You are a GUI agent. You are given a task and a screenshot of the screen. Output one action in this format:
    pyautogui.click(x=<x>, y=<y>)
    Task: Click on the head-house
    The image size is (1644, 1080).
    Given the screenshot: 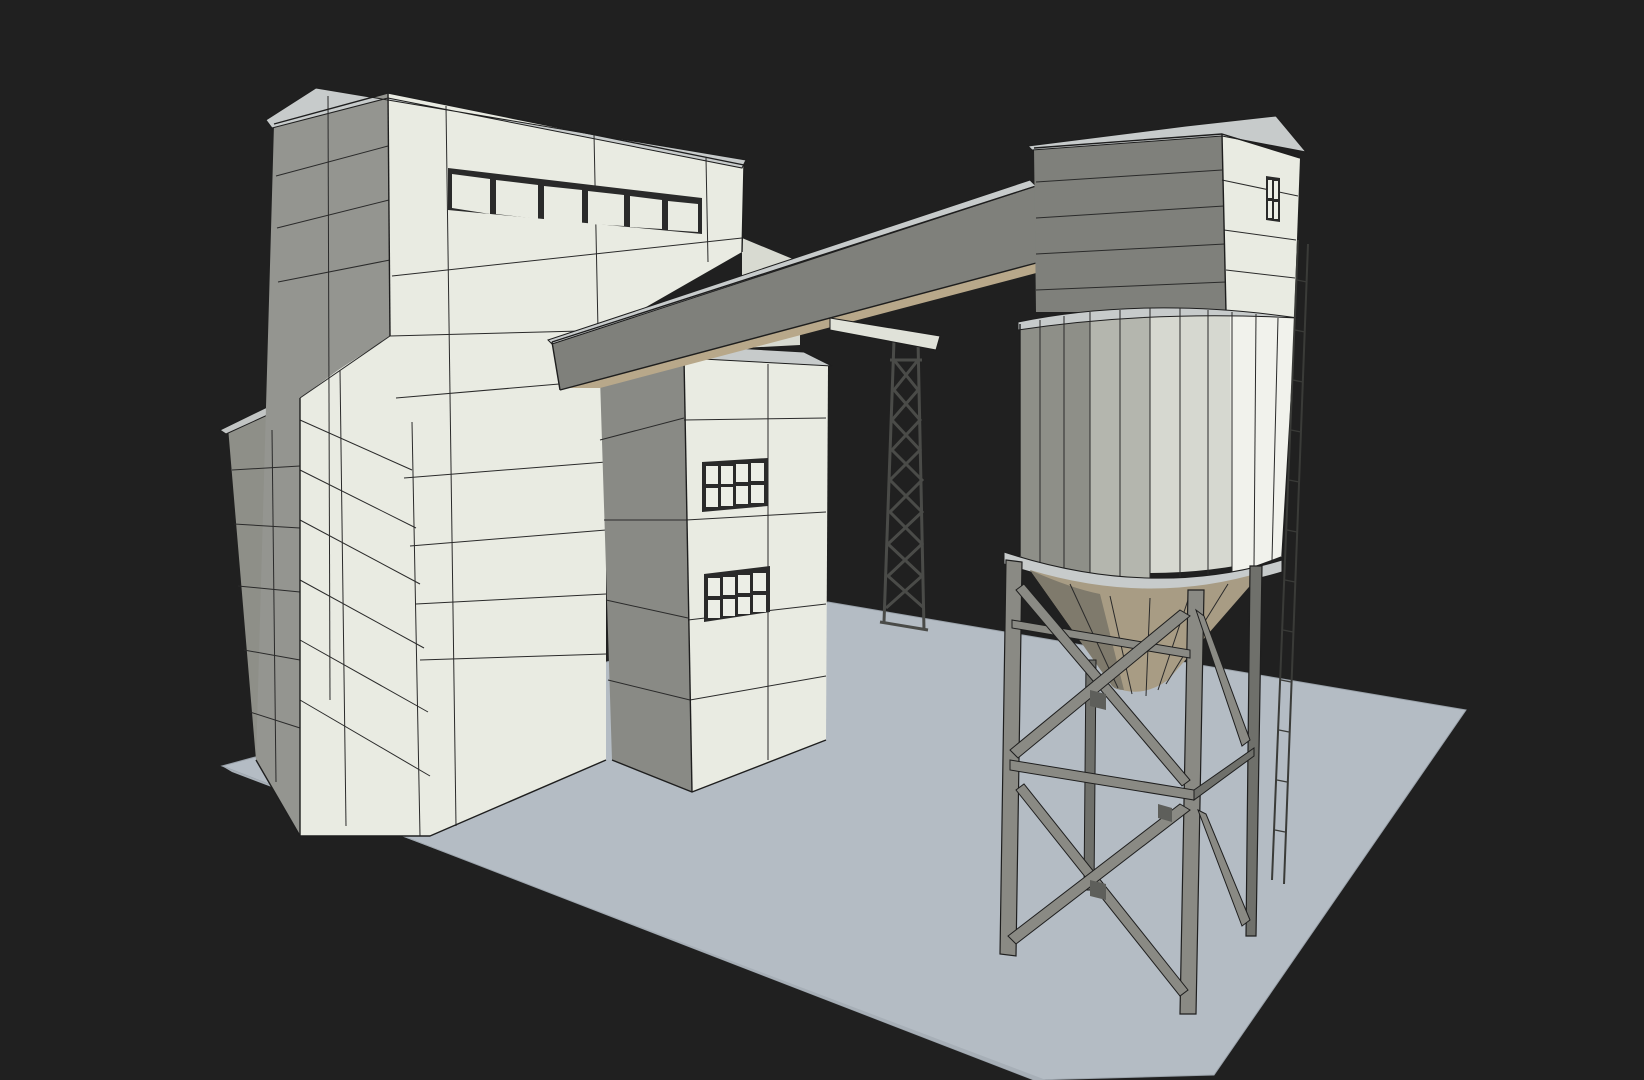 What is the action you would take?
    pyautogui.click(x=1167, y=217)
    